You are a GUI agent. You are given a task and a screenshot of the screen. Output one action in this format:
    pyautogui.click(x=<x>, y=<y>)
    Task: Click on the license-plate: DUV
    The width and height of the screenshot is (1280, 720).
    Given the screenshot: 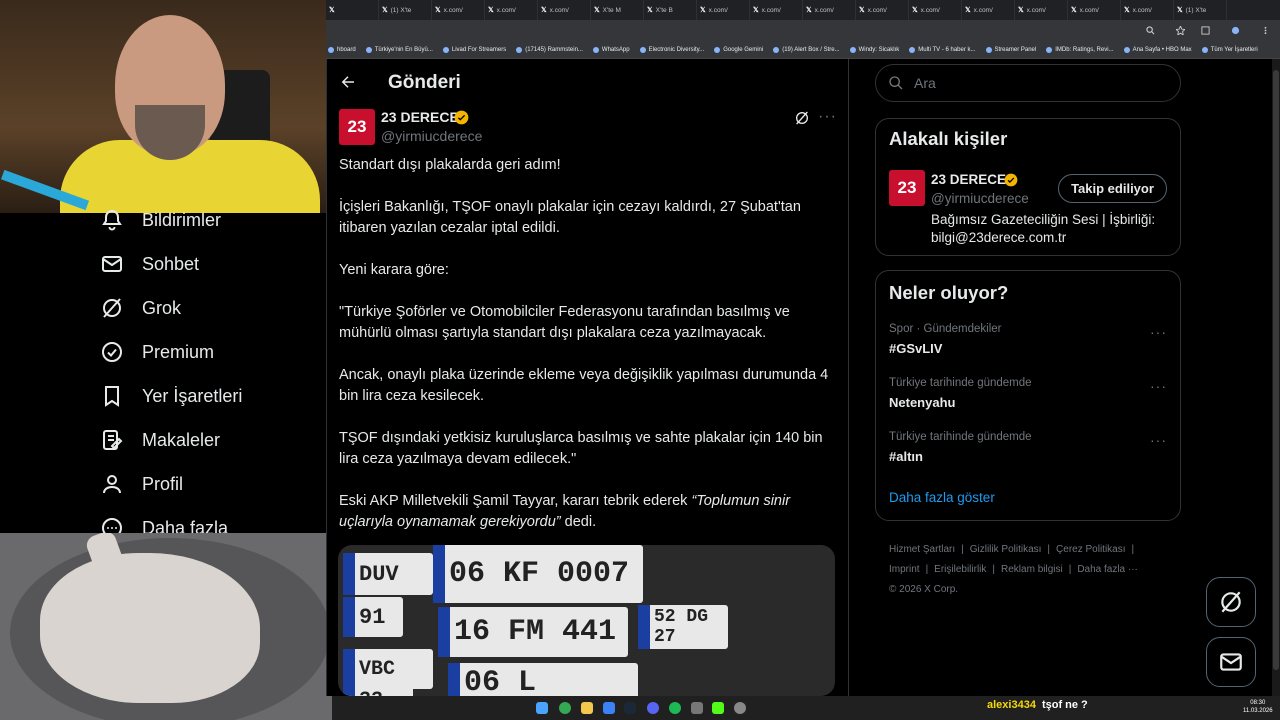 What is the action you would take?
    pyautogui.click(x=388, y=574)
    